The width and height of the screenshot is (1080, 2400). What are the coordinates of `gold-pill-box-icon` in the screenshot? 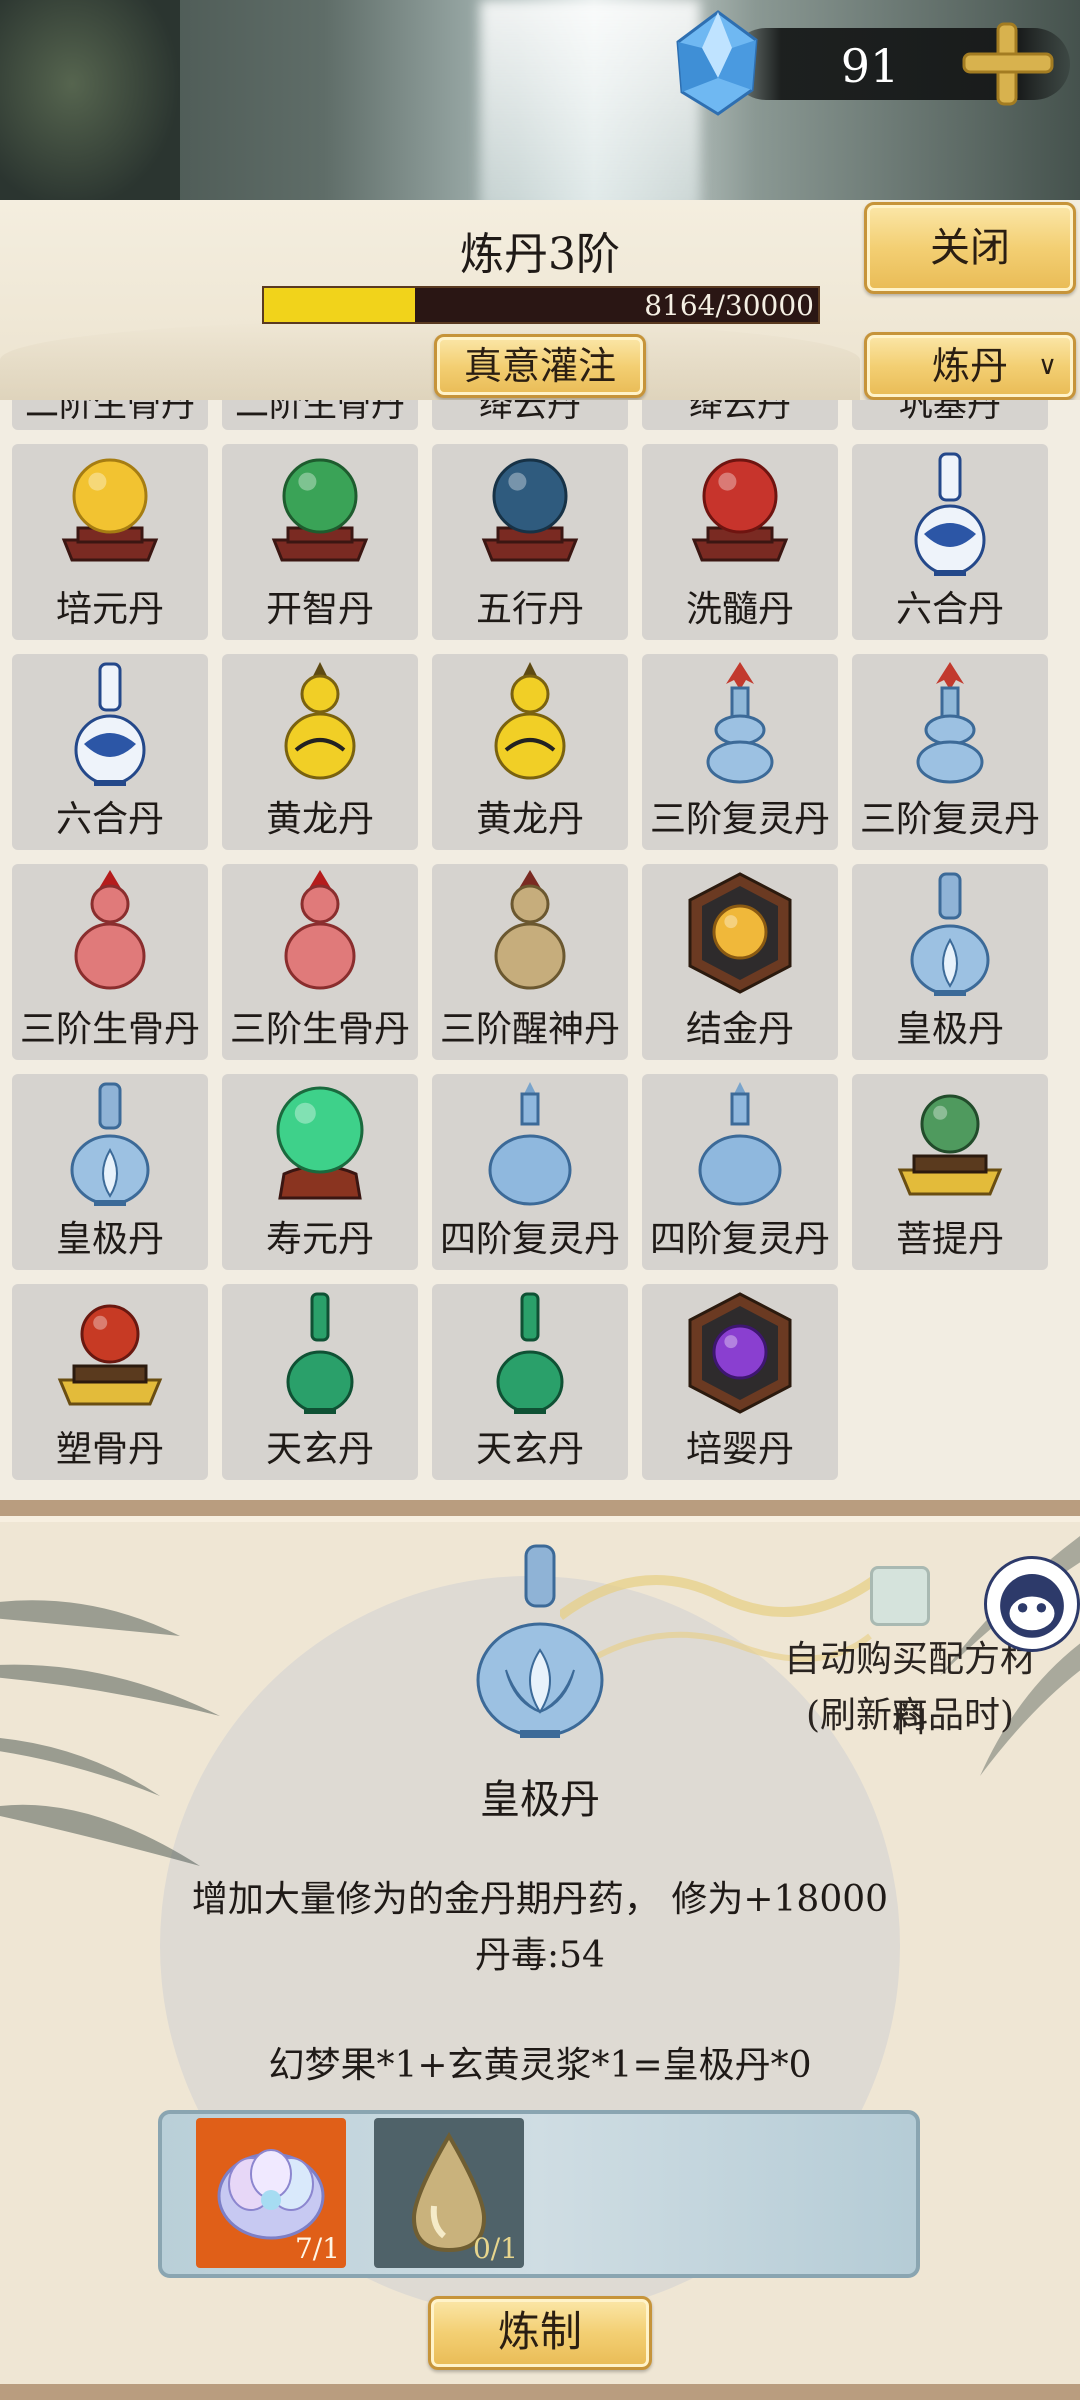 It's located at (740, 933).